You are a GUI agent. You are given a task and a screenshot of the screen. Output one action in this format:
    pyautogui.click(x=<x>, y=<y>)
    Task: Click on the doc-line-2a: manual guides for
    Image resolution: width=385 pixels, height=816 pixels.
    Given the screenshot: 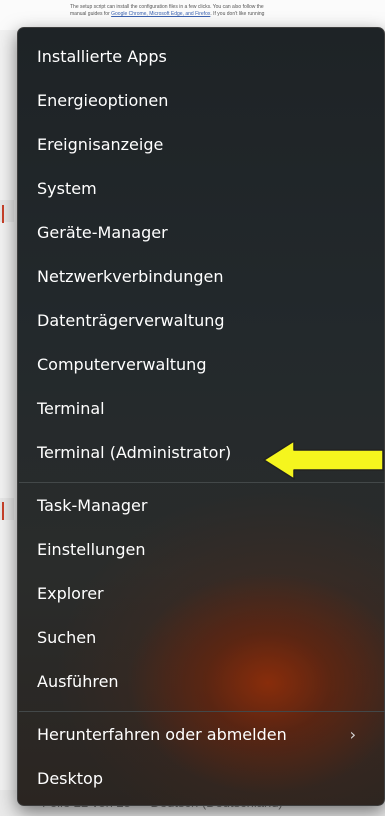 What is the action you would take?
    pyautogui.click(x=90, y=14)
    